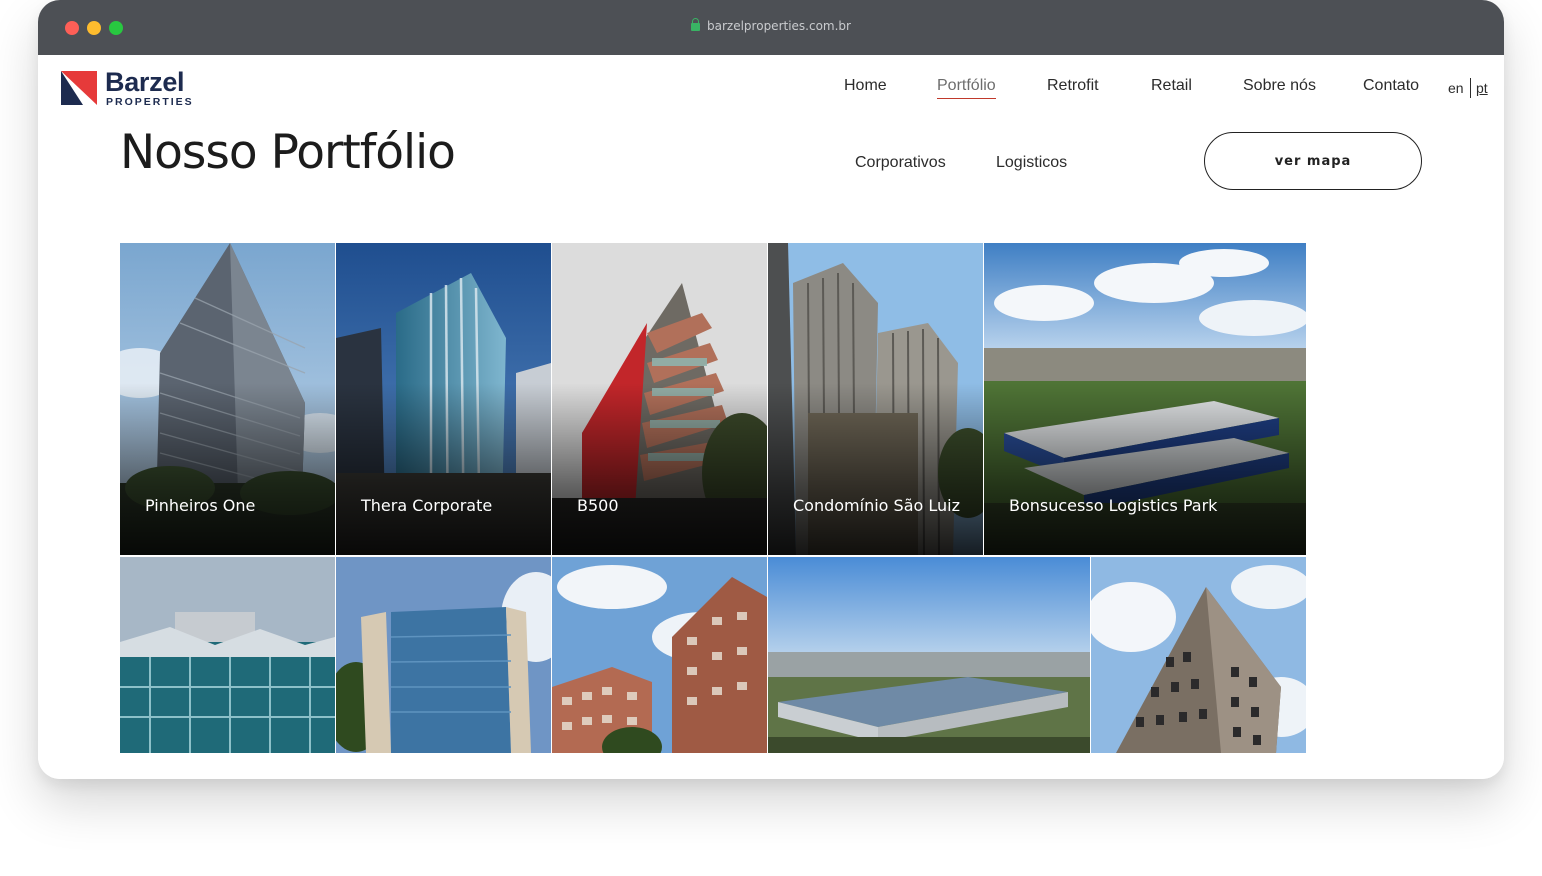 The width and height of the screenshot is (1542, 876). What do you see at coordinates (696, 24) in the screenshot?
I see `lock-icon` at bounding box center [696, 24].